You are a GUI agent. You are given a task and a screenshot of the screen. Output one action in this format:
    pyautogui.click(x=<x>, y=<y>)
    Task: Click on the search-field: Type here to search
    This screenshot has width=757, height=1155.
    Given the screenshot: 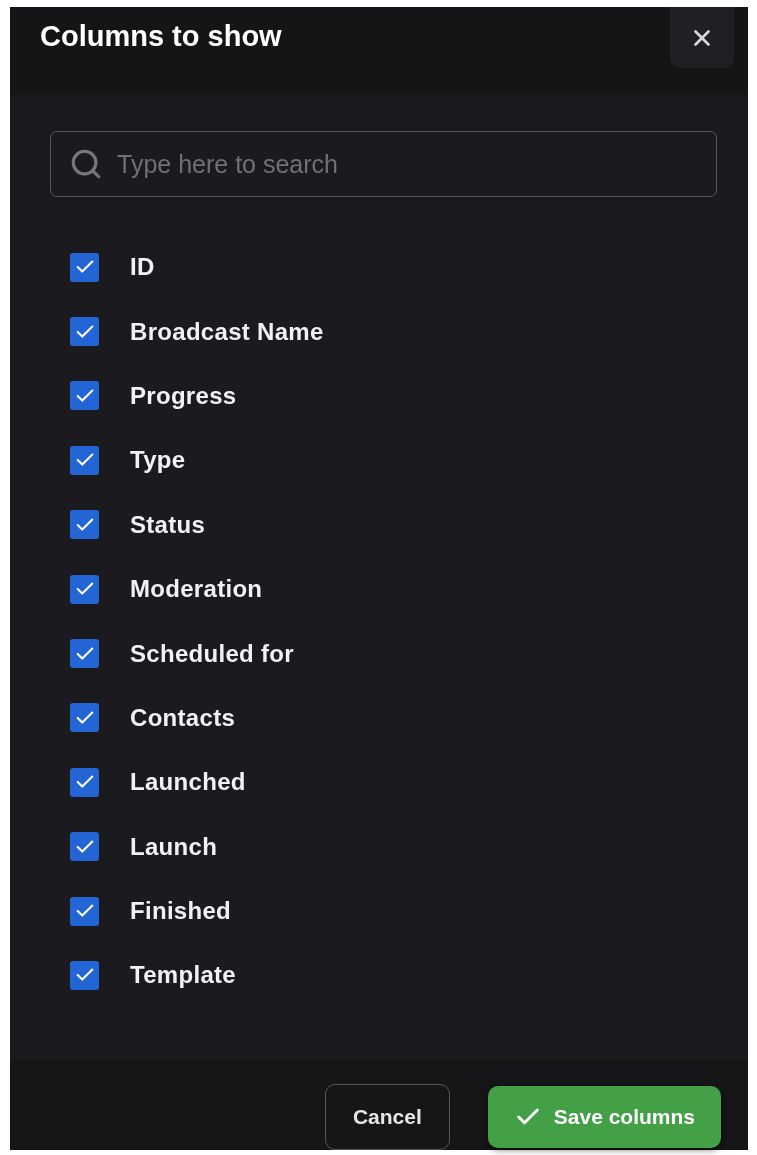 What is the action you would take?
    pyautogui.click(x=383, y=164)
    